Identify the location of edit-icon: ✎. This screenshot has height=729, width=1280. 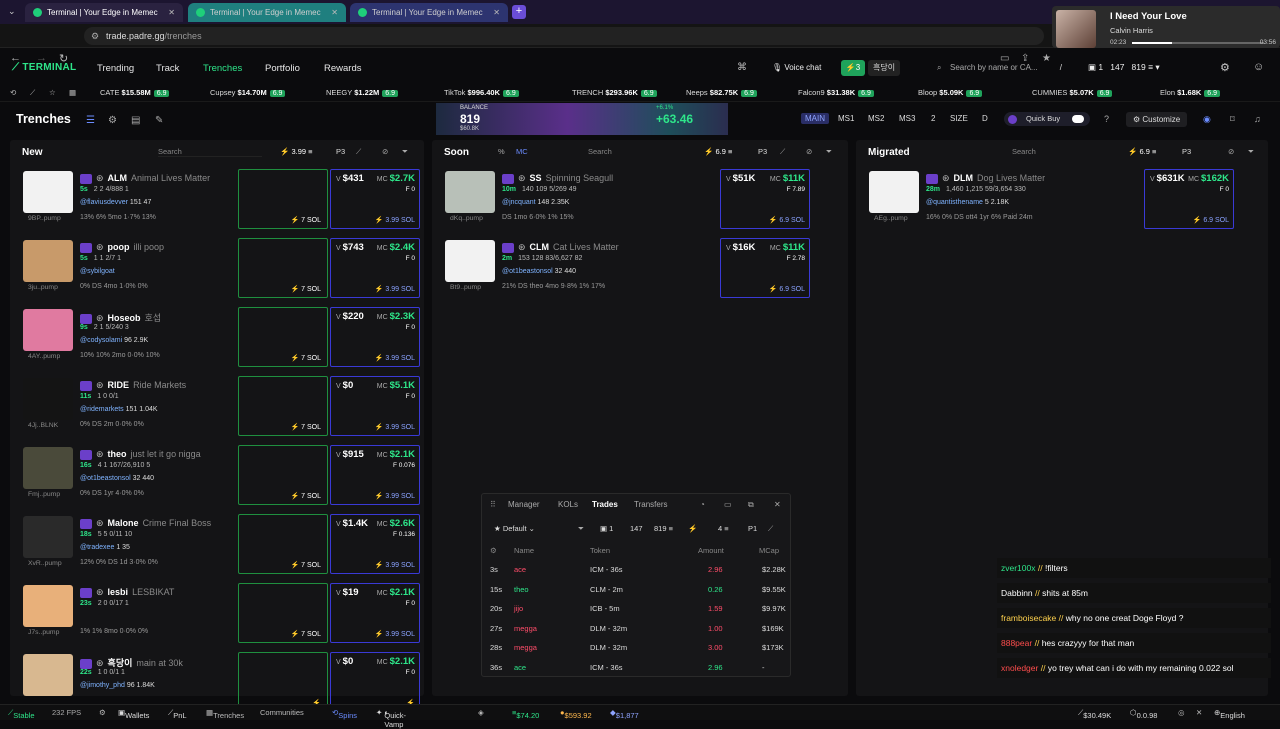
(159, 120).